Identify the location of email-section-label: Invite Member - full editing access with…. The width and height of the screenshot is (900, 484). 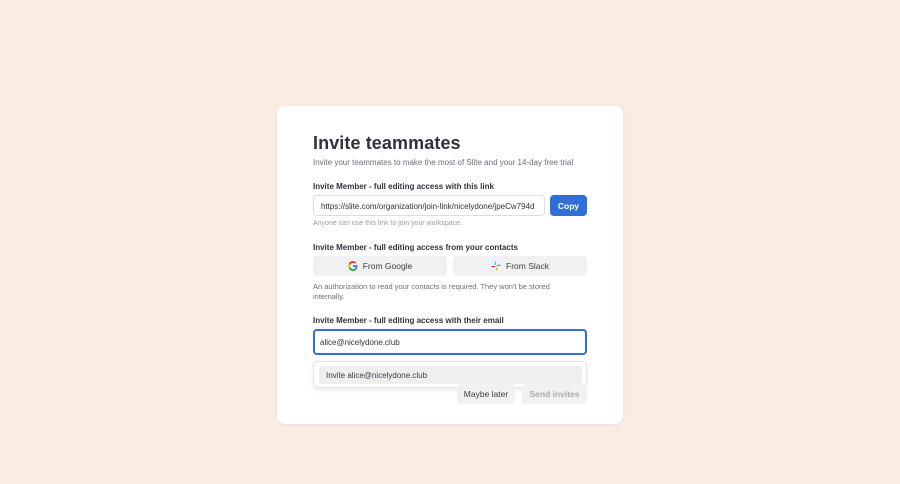
(408, 320).